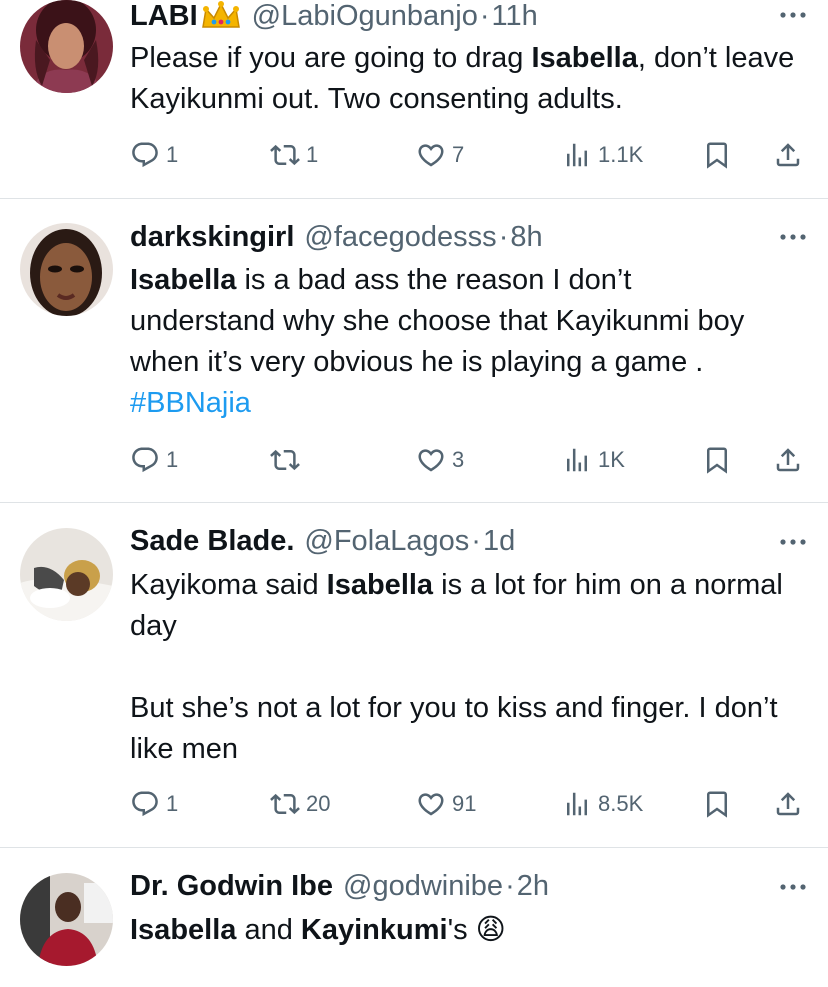  I want to click on display-name: Dr. Godwin Ibe, so click(231, 886).